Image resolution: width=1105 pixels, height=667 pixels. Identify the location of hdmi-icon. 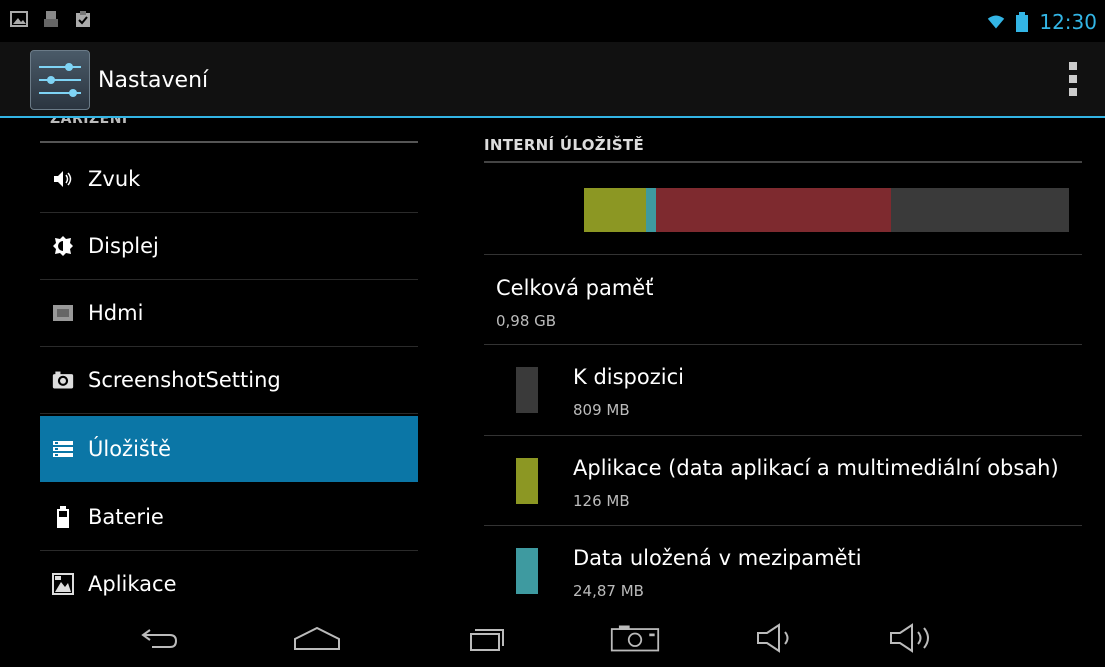
(63, 313).